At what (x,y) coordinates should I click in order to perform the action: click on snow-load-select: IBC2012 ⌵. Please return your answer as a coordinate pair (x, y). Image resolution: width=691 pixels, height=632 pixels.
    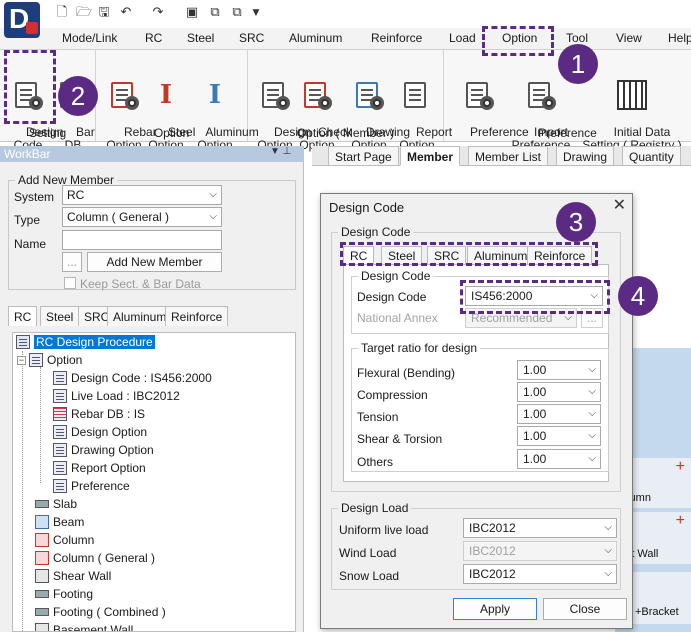
    Looking at the image, I should click on (540, 574).